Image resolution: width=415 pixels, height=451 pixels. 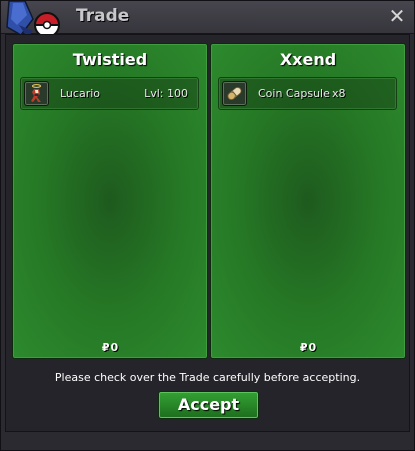 I want to click on window-title: Trade, so click(x=103, y=16).